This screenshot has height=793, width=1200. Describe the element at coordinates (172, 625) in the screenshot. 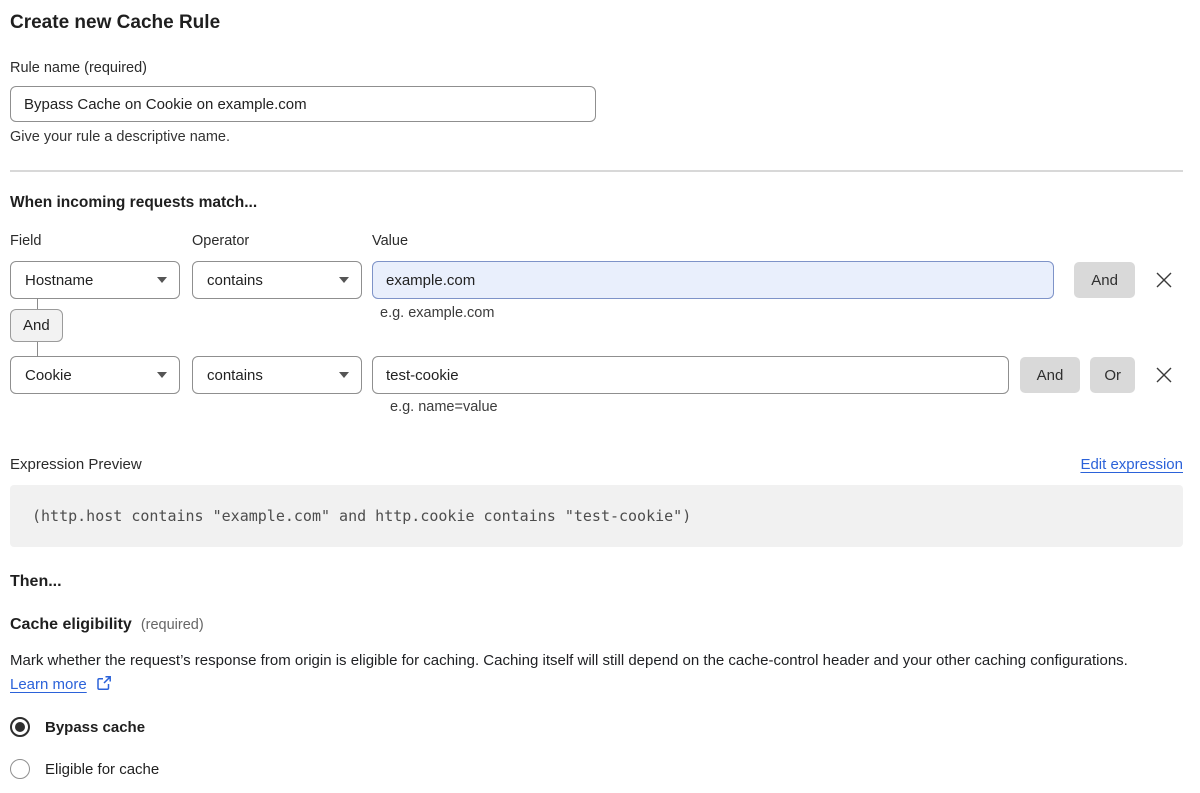

I see `required-note: (required)` at that location.